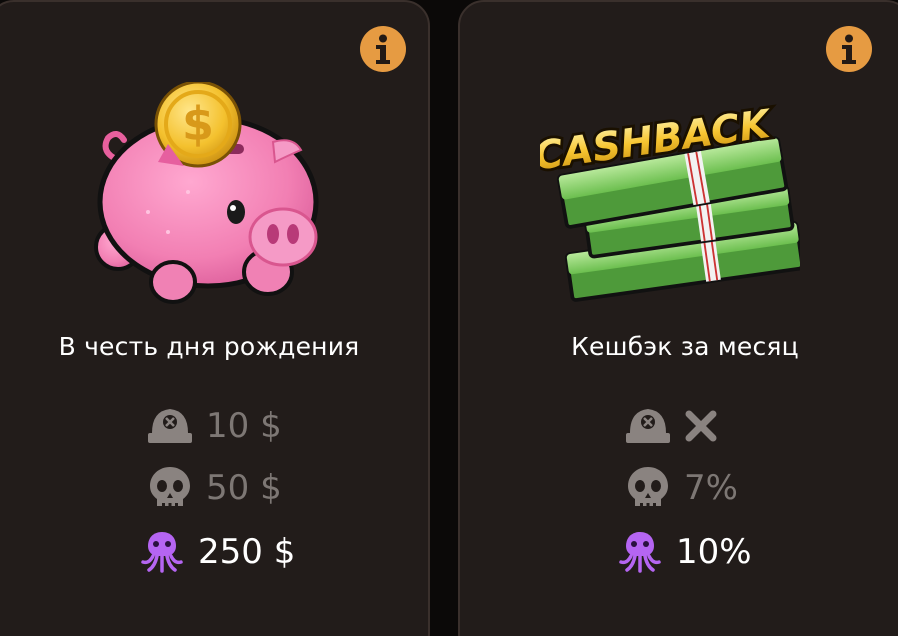 The image size is (898, 636). Describe the element at coordinates (244, 426) in the screenshot. I see `tier-value: 10 $` at that location.